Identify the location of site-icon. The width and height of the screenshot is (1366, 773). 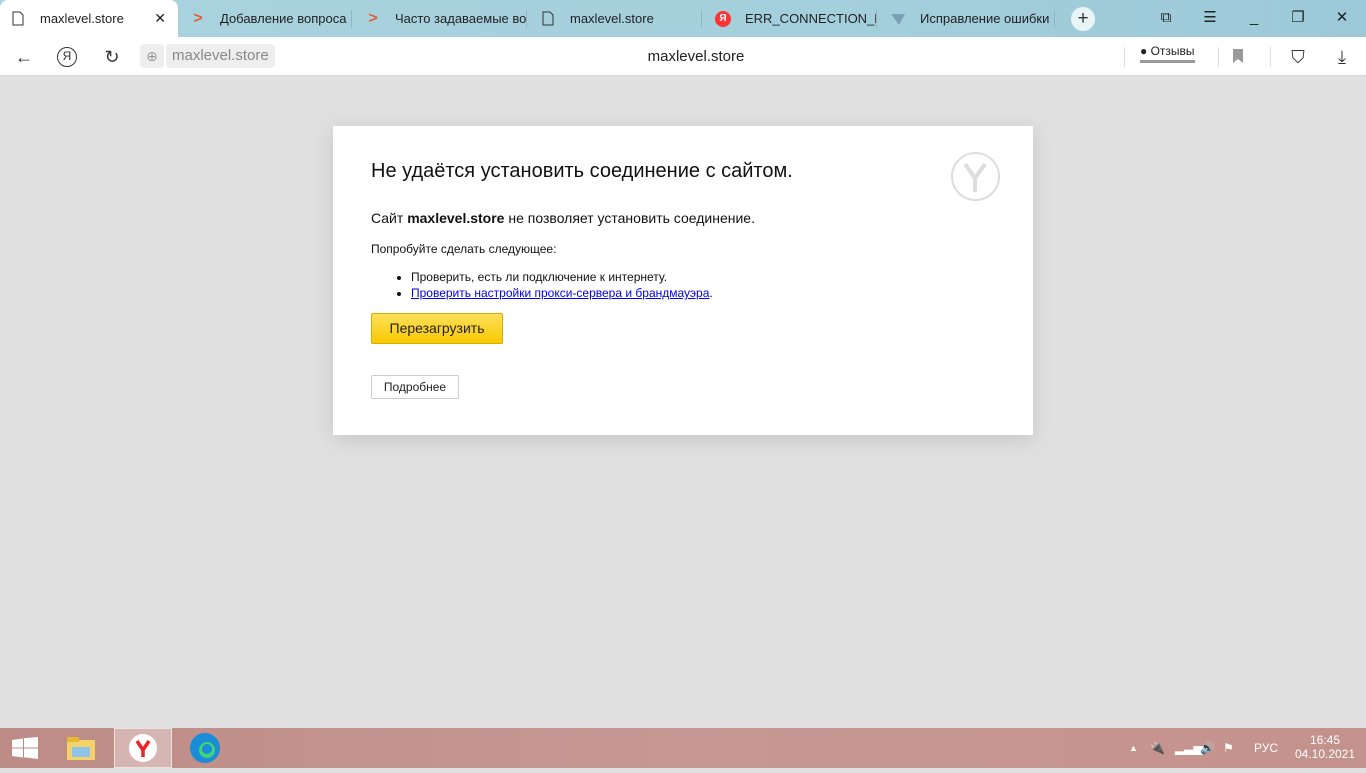
(898, 19).